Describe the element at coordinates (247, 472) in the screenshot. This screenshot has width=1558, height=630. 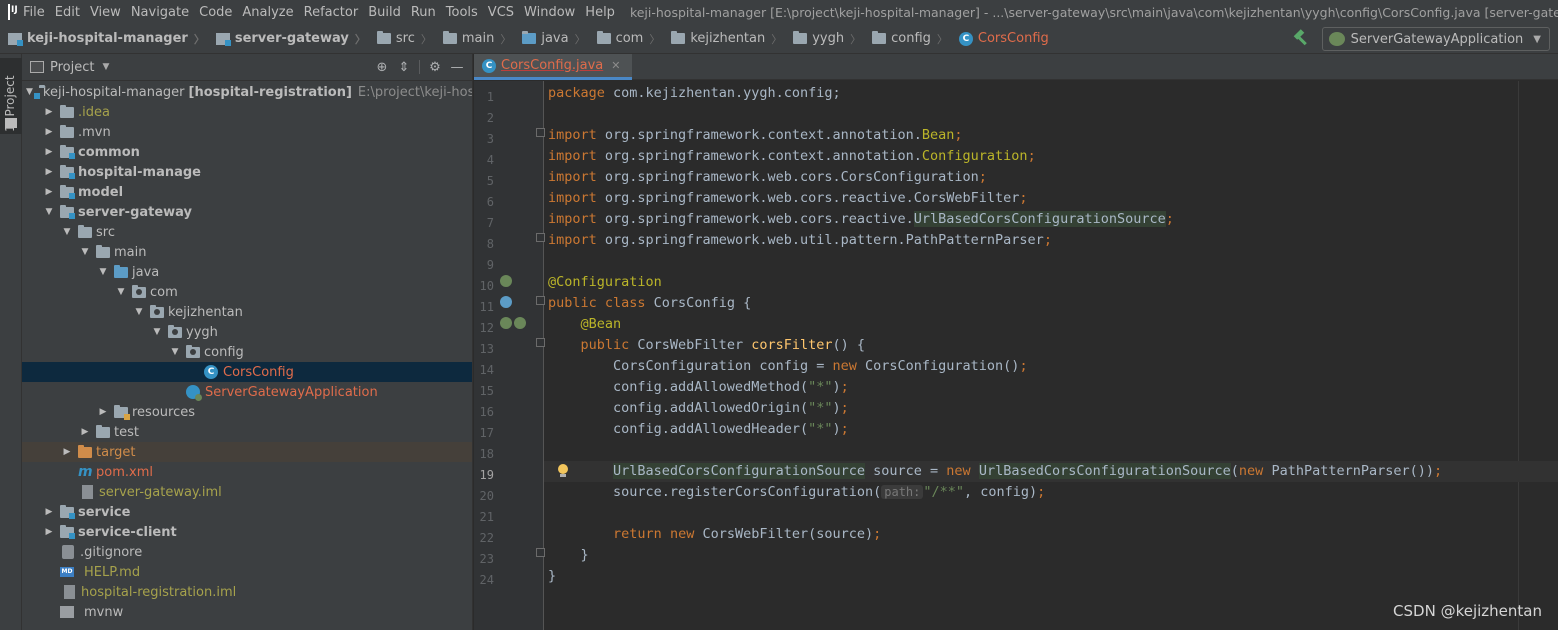
I see `tree-item-pom: m pom.xml` at that location.